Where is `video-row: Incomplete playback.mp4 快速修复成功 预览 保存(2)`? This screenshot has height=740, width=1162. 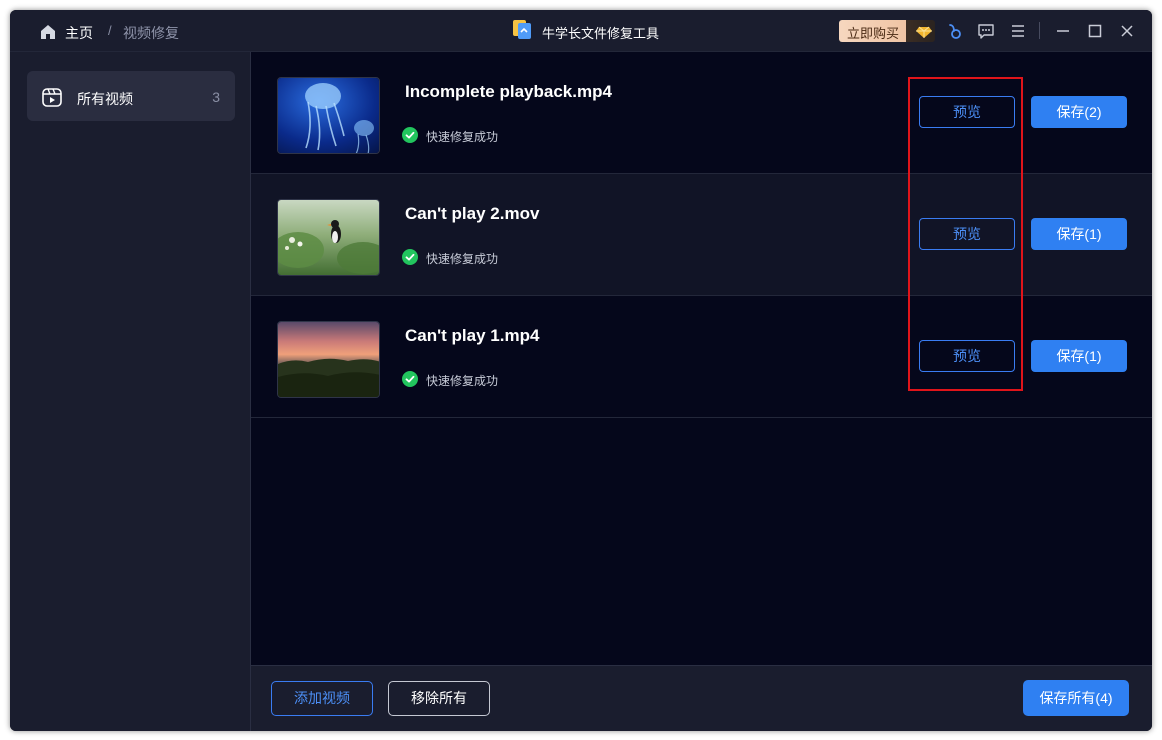
video-row: Incomplete playback.mp4 快速修复成功 预览 保存(2) is located at coordinates (701, 113).